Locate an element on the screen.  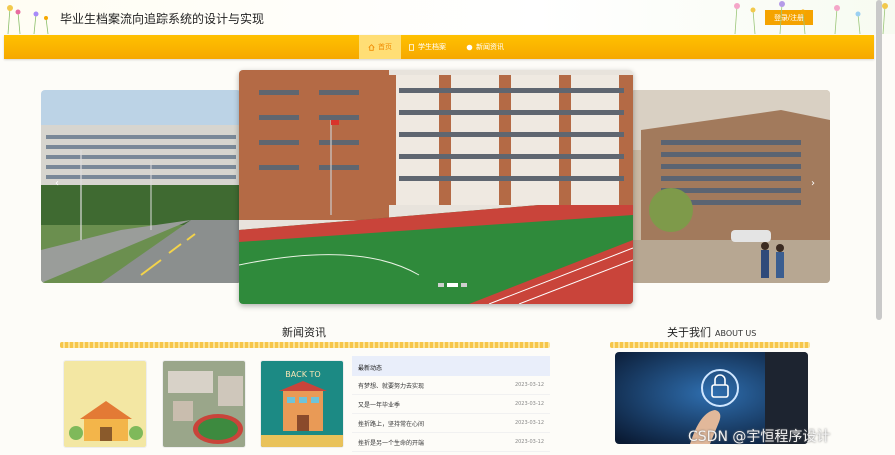
carousel-next-arrow: › is located at coordinates (813, 183).